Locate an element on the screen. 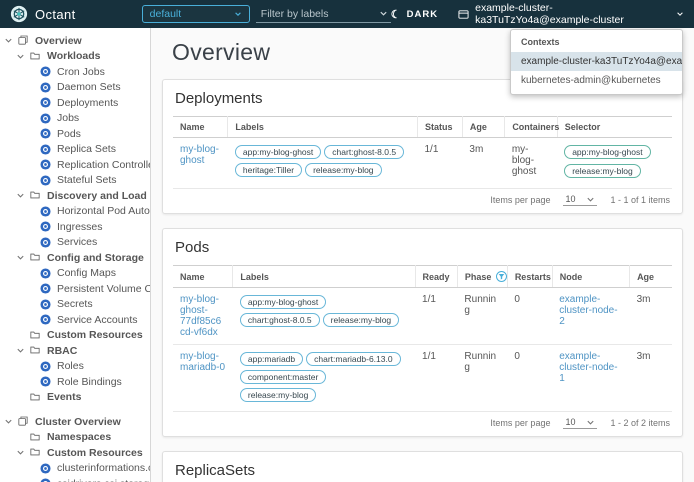 This screenshot has height=482, width=694. sidebar-item-roles: Roles is located at coordinates (75, 367).